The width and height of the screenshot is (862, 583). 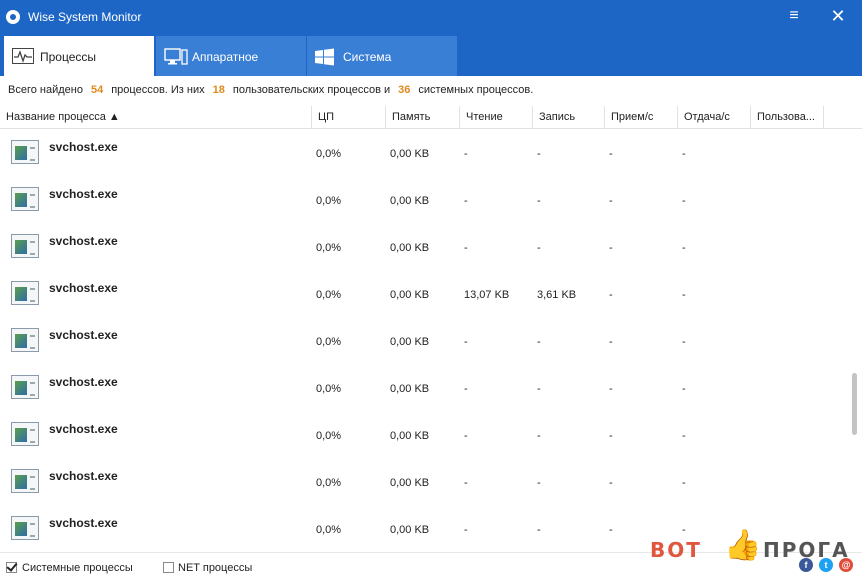 What do you see at coordinates (676, 550) in the screenshot?
I see `watermark-text-left: BOT` at bounding box center [676, 550].